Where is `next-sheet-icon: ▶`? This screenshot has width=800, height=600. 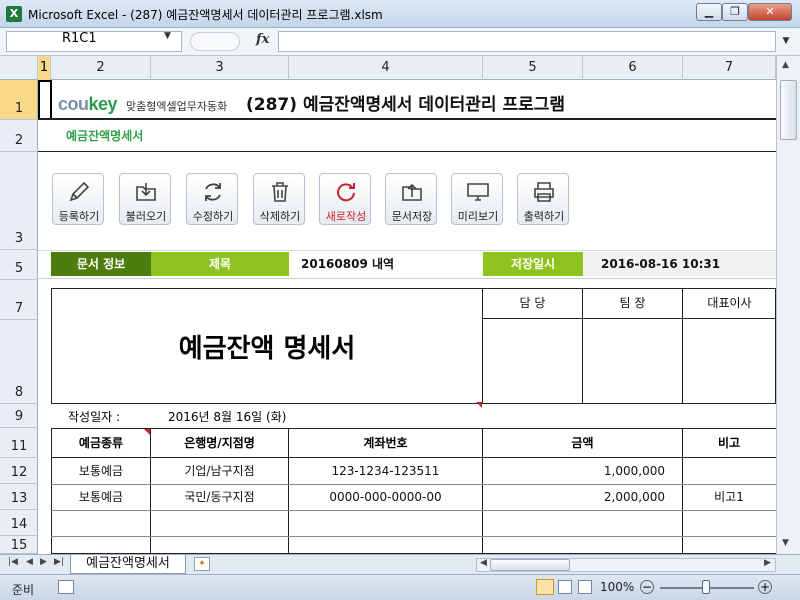 next-sheet-icon: ▶ is located at coordinates (43, 562).